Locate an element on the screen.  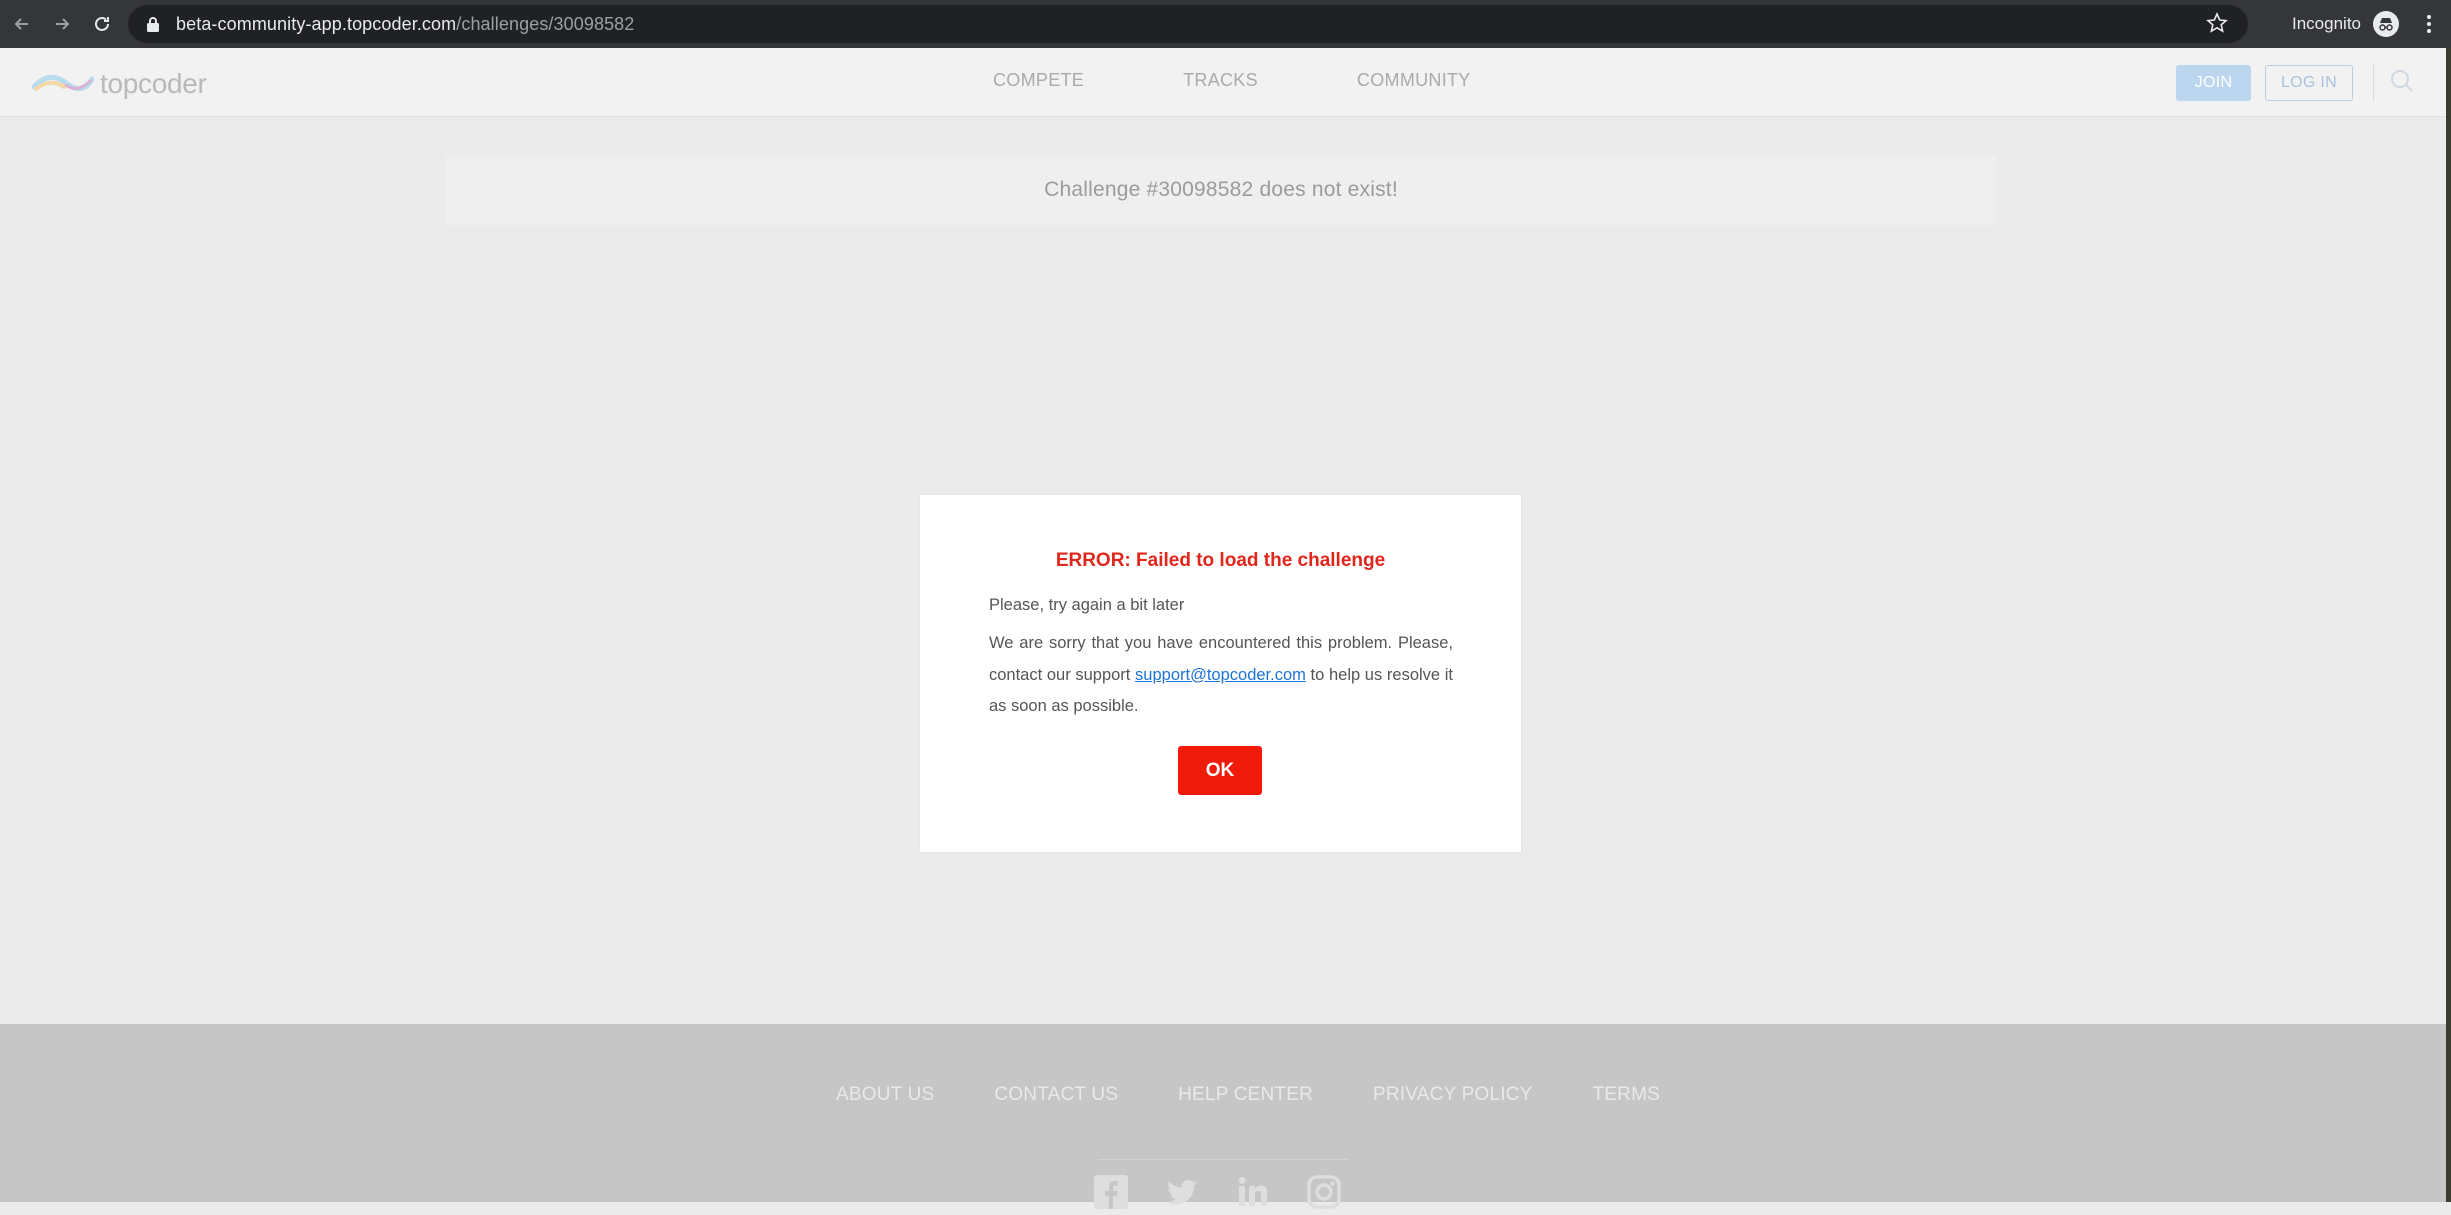
footer-terms: TERMS is located at coordinates (1626, 1095).